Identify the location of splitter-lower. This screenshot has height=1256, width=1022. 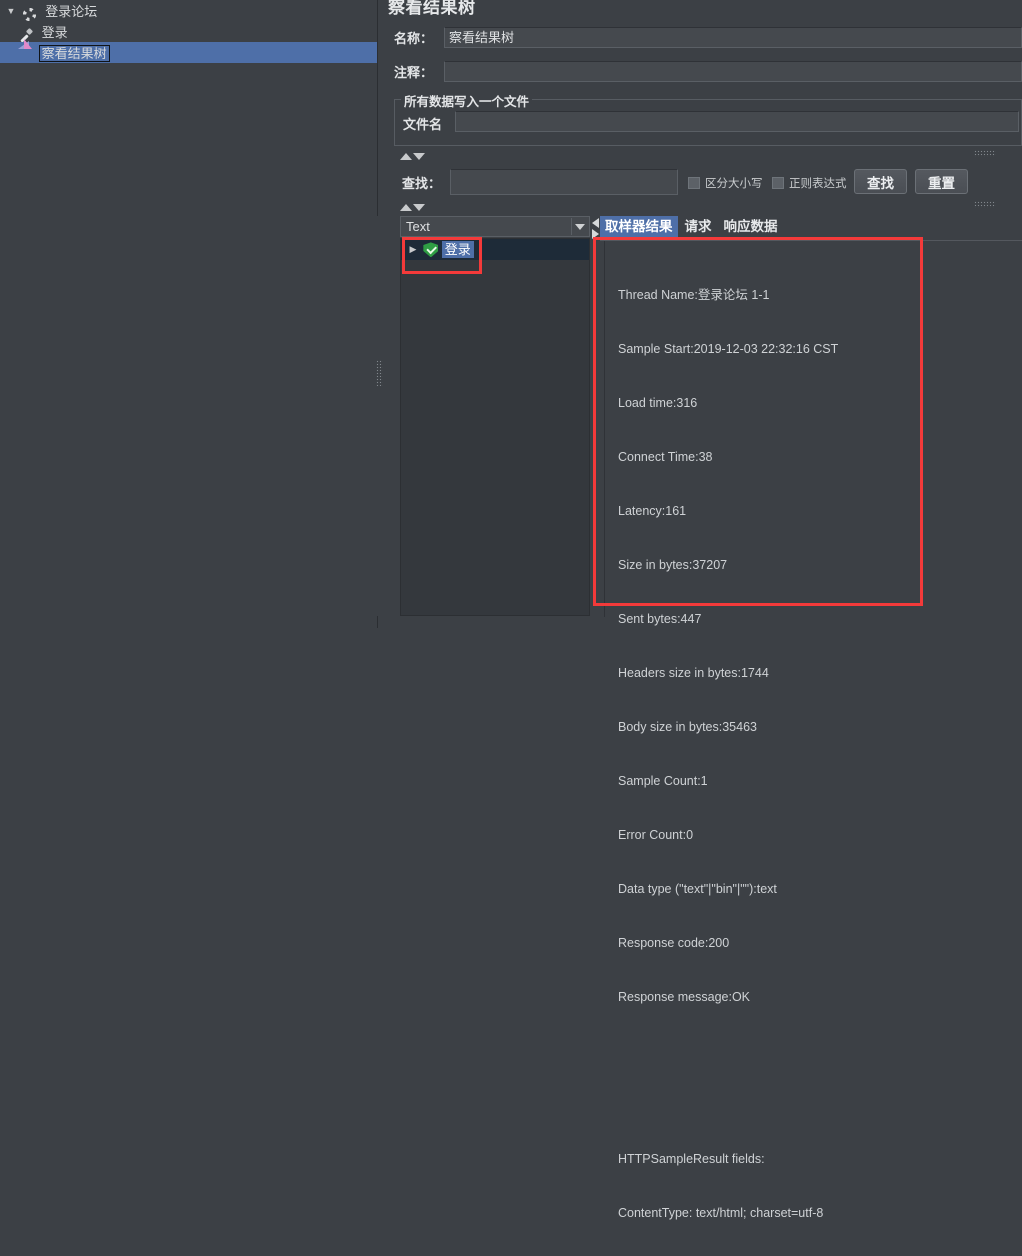
(708, 205).